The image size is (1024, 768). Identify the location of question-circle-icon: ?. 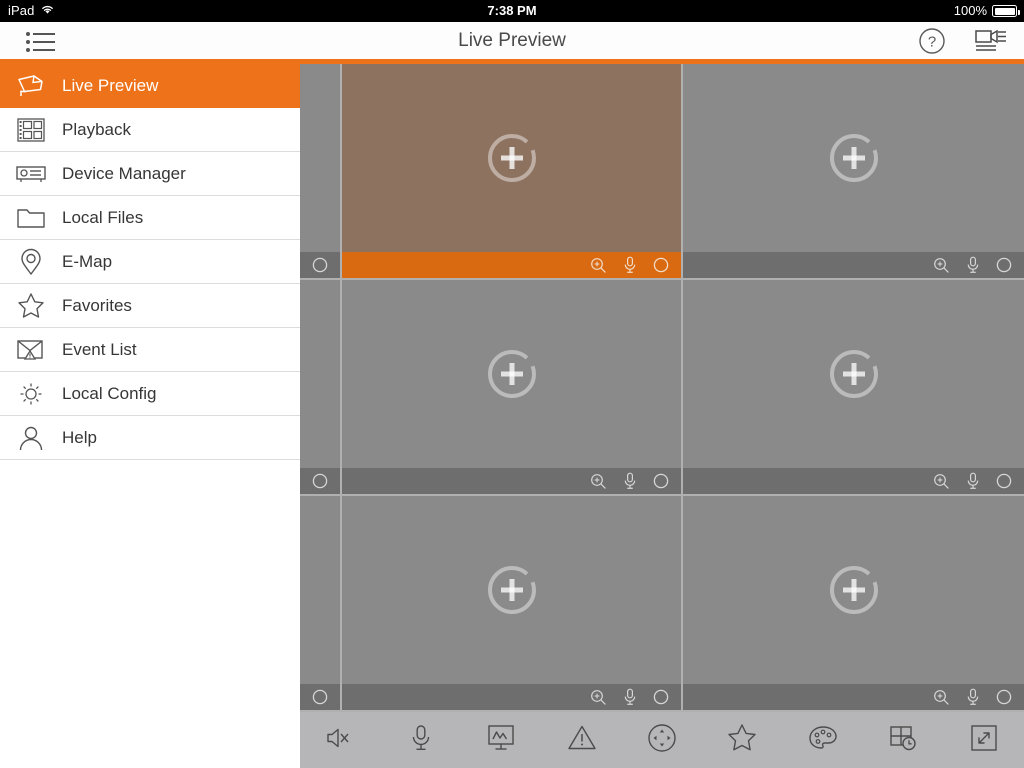
(932, 41).